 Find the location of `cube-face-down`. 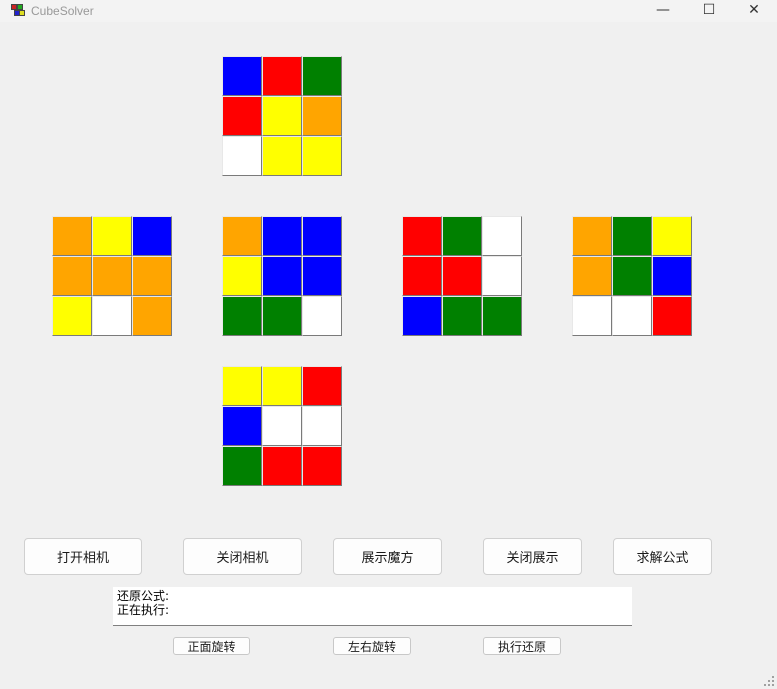

cube-face-down is located at coordinates (282, 426).